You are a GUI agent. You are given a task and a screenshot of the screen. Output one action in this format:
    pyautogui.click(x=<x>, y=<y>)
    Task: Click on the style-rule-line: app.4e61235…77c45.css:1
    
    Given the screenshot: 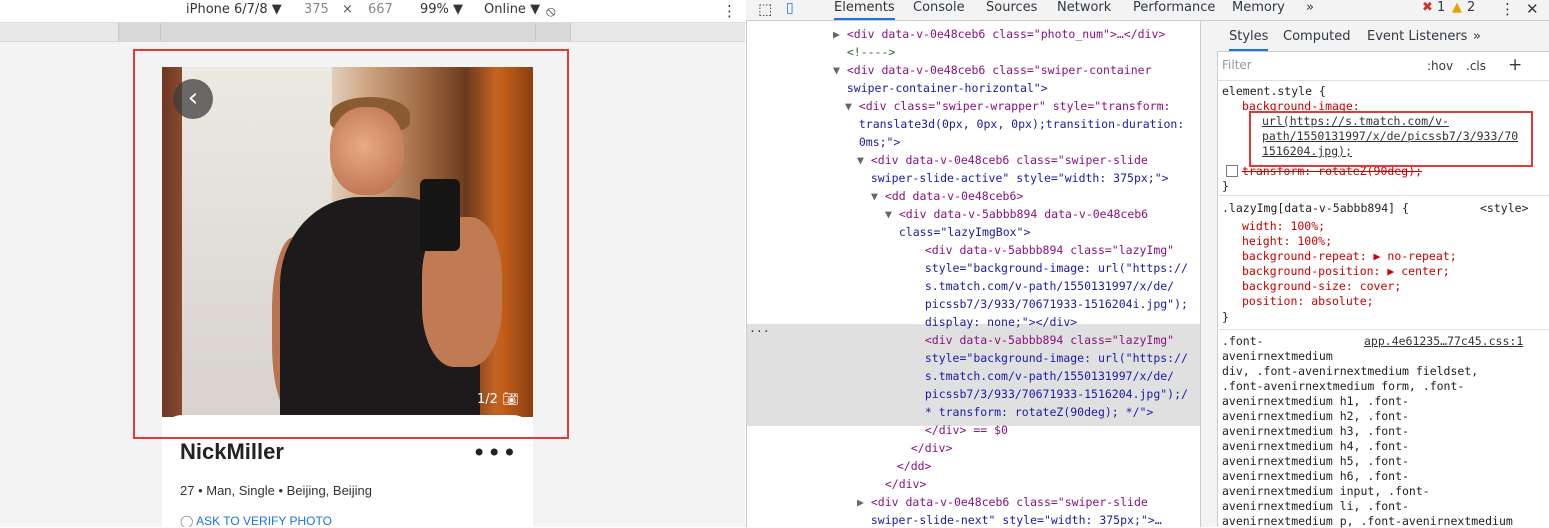 What is the action you would take?
    pyautogui.click(x=1443, y=341)
    